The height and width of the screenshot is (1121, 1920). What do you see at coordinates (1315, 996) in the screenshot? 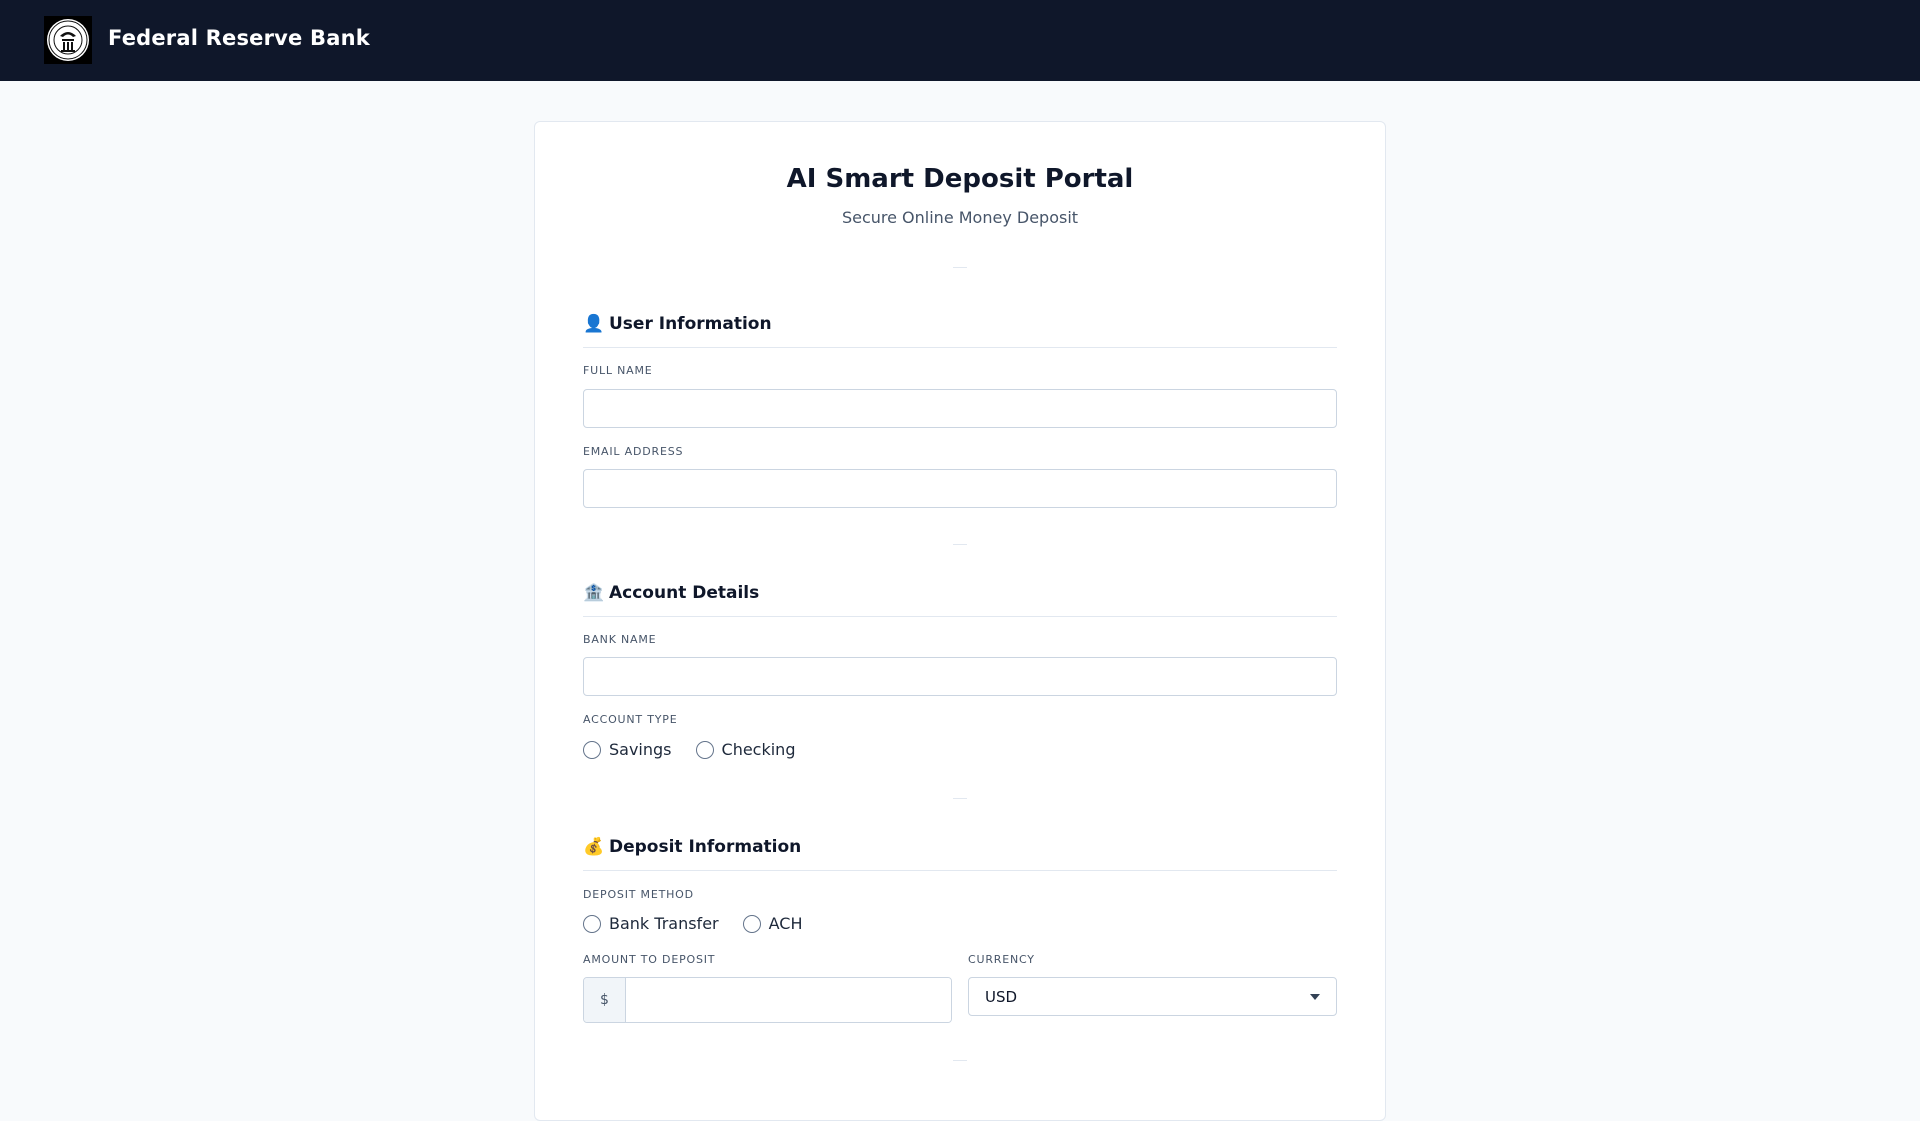
I see `chevron-down-icon` at bounding box center [1315, 996].